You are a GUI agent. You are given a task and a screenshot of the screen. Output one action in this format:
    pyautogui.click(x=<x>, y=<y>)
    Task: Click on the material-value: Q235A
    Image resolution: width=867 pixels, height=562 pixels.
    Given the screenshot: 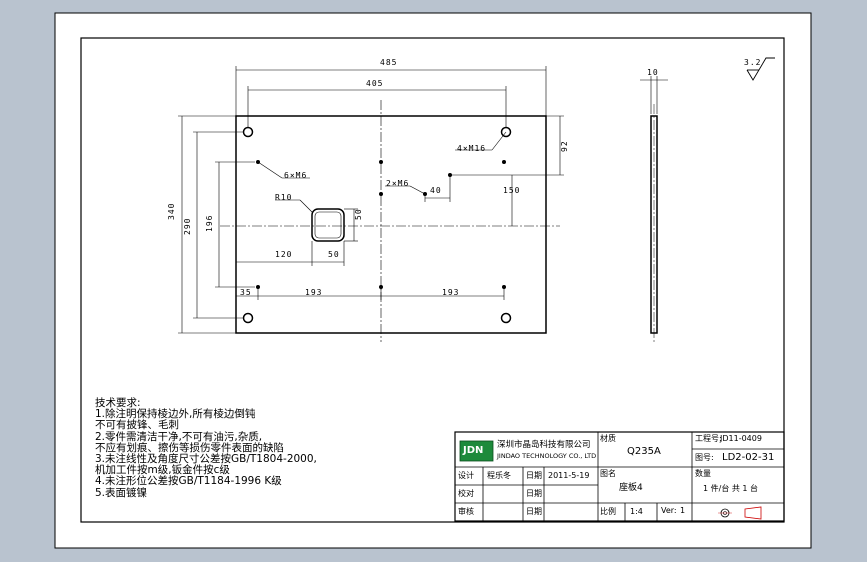 What is the action you would take?
    pyautogui.click(x=644, y=451)
    